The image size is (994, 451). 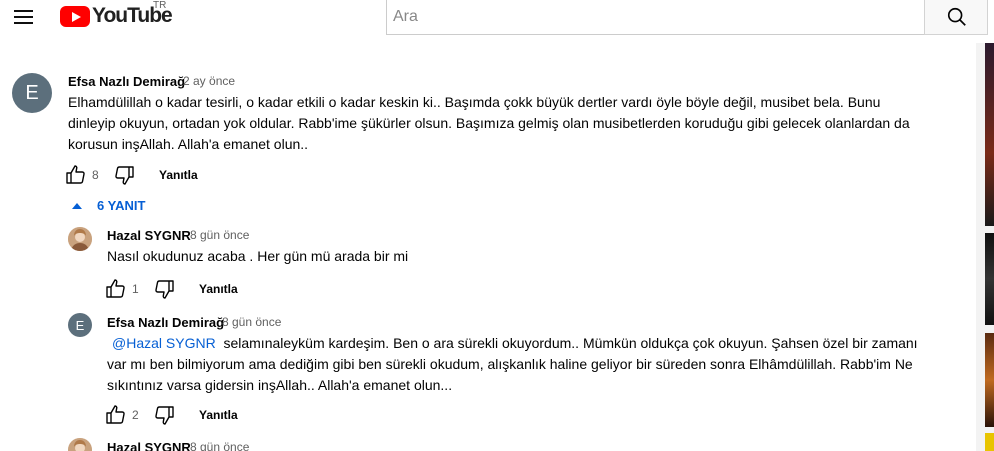 What do you see at coordinates (165, 322) in the screenshot?
I see `reply-author: Efsa Nazlı Demirağ` at bounding box center [165, 322].